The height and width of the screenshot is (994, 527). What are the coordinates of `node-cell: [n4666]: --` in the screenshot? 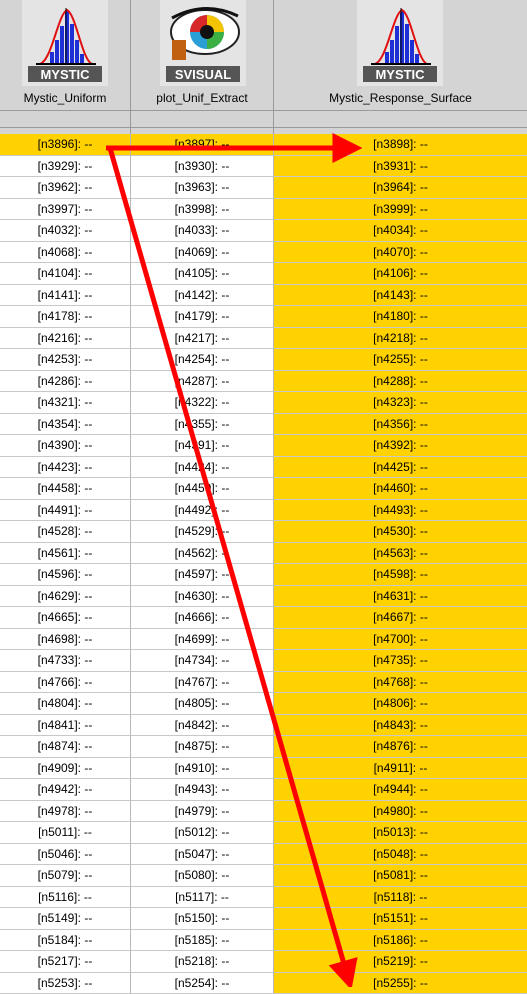 It's located at (202, 618).